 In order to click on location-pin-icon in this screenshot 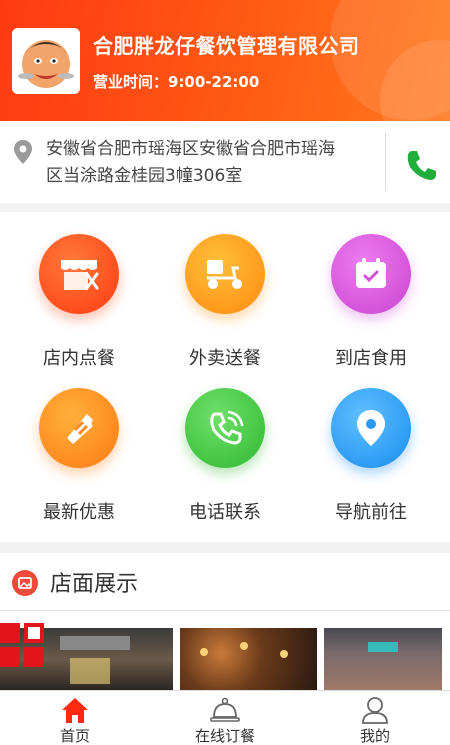, I will do `click(23, 152)`.